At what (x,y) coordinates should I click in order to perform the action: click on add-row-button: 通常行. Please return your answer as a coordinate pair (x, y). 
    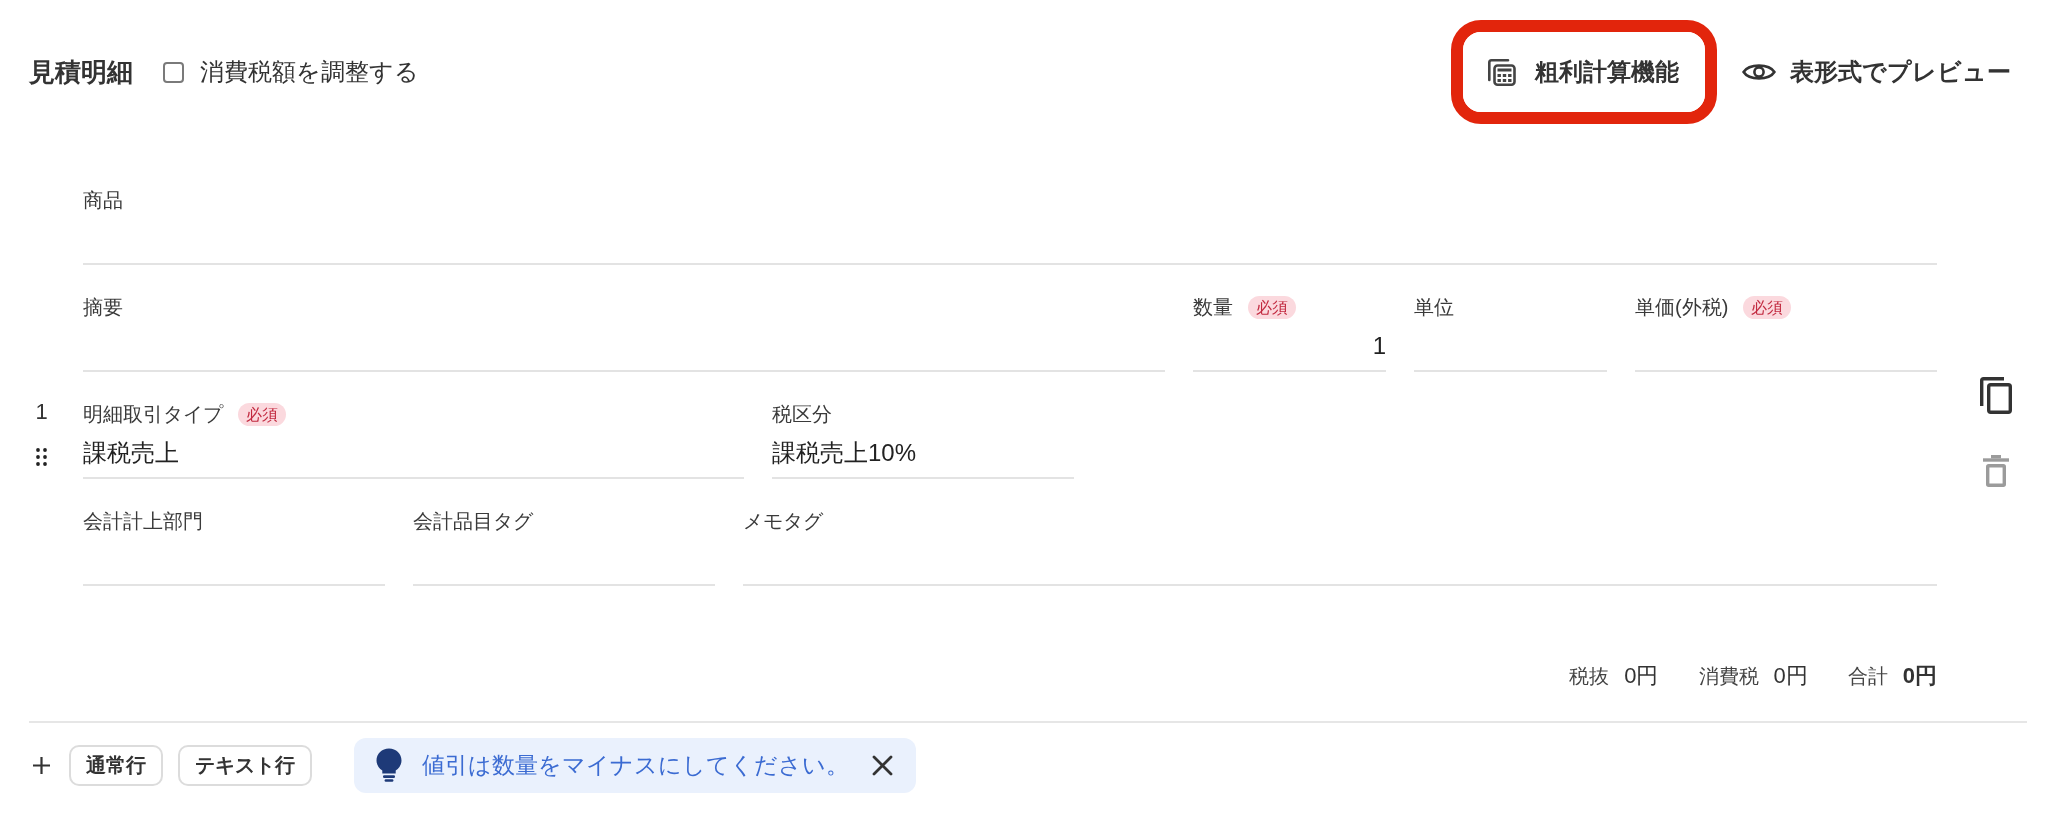
    Looking at the image, I should click on (116, 765).